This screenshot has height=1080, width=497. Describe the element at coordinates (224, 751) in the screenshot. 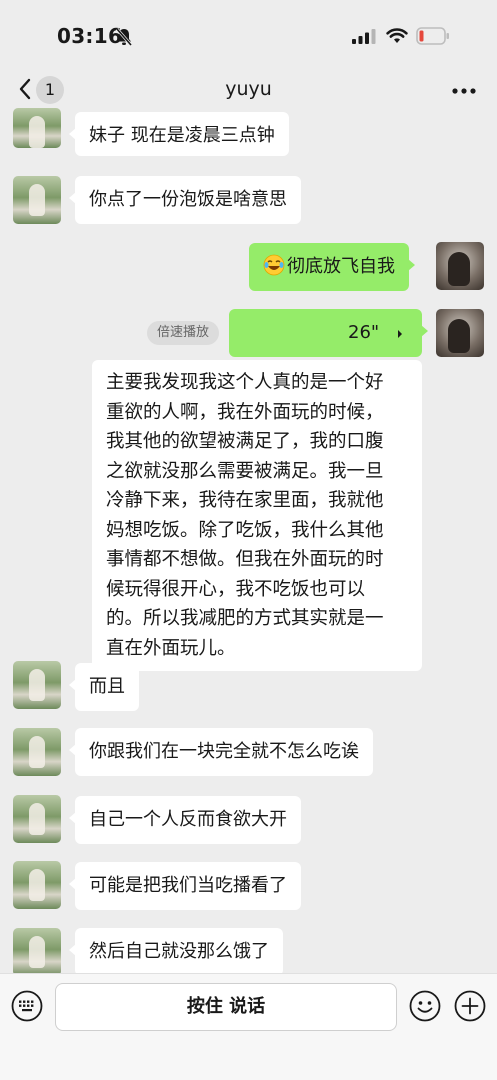

I see `message-text: 你跟我们在一块完全就不怎么吃诶` at that location.